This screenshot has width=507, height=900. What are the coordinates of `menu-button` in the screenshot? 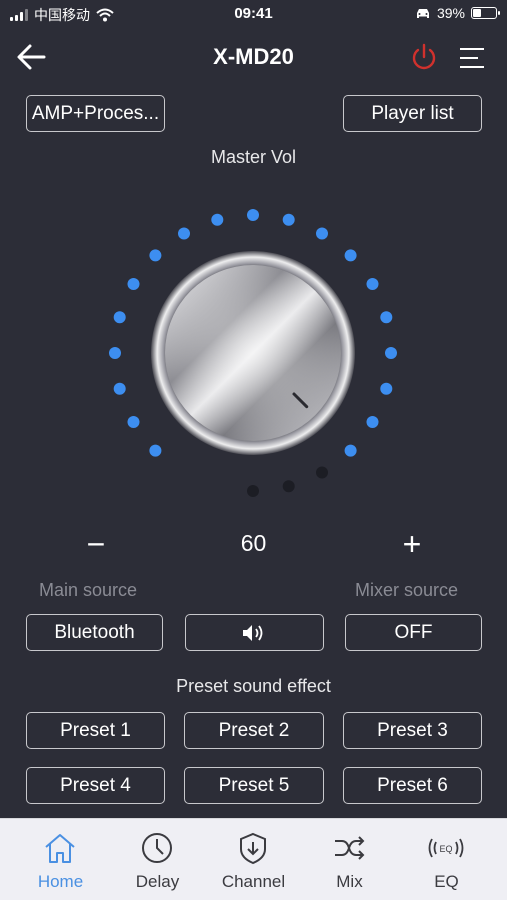 It's located at (472, 58).